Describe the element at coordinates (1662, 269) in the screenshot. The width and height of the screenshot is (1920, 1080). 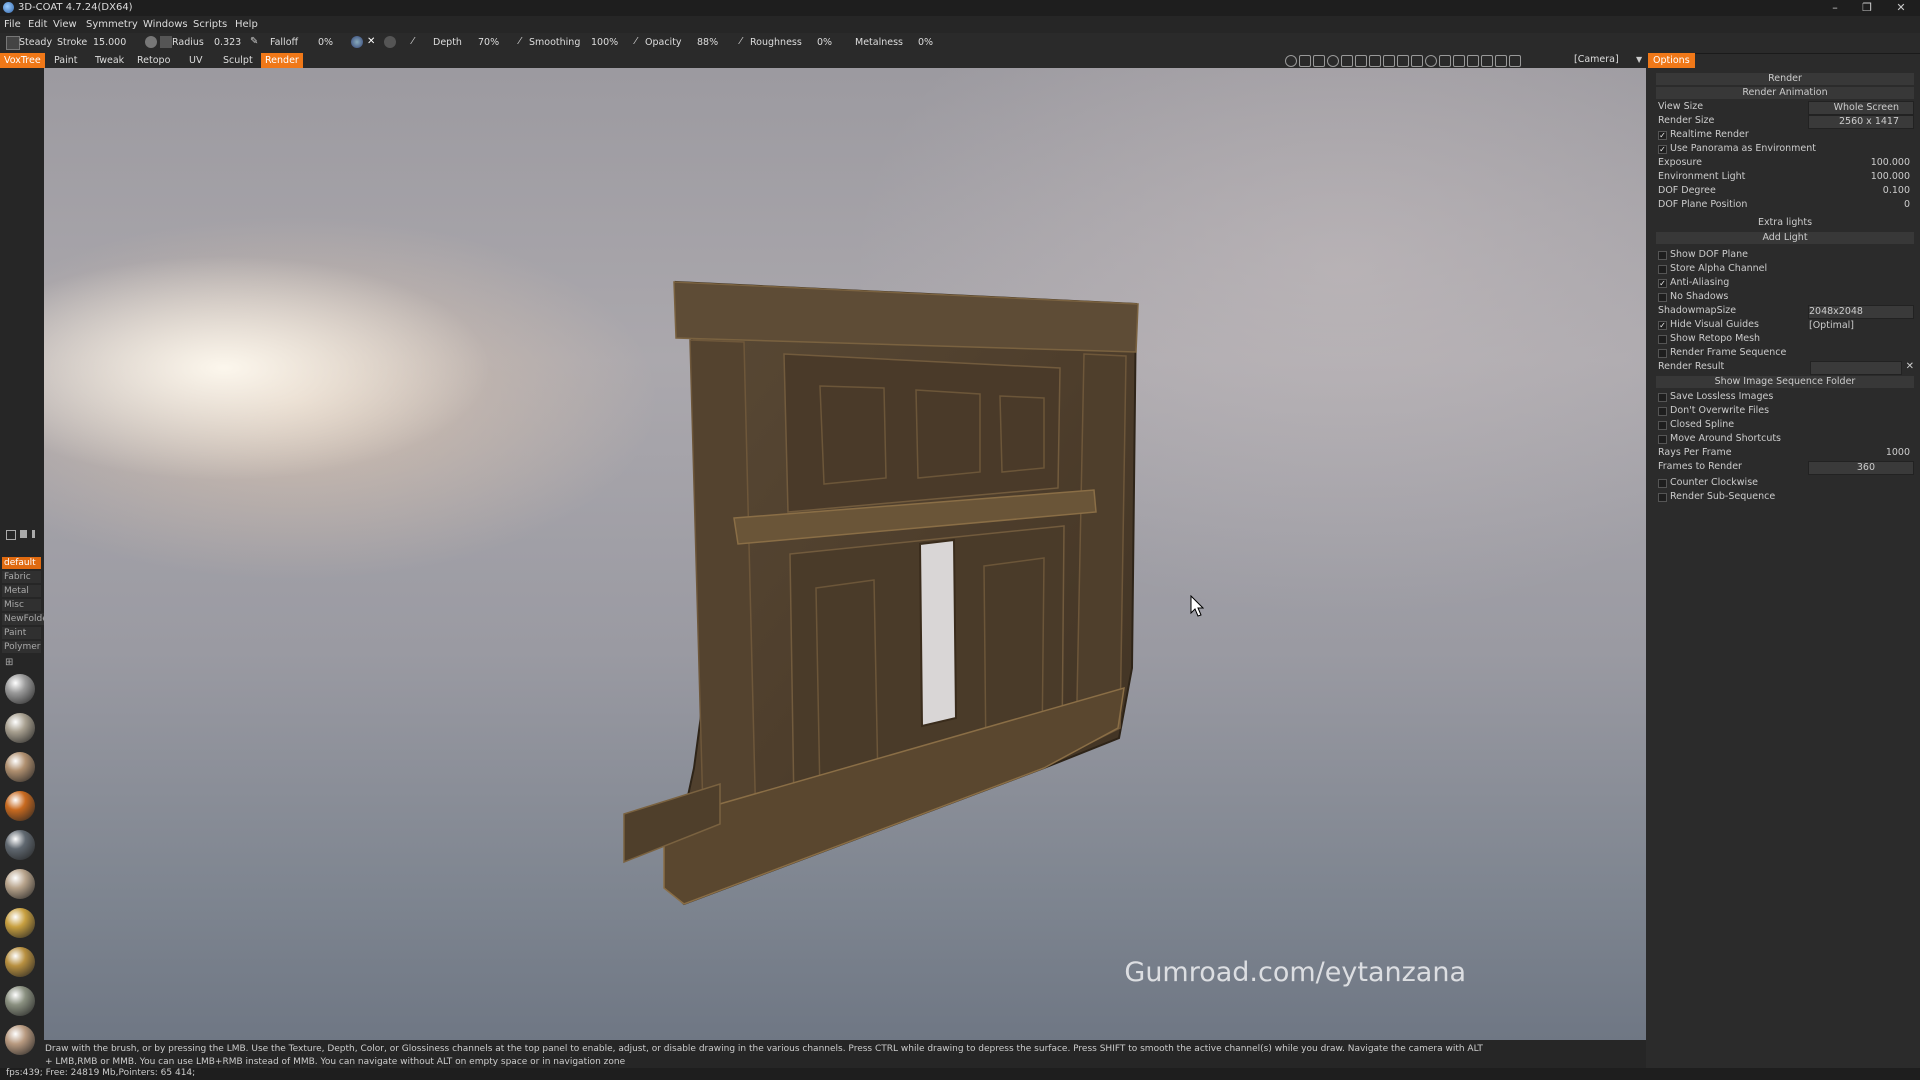
I see `store-alpha-checkbox` at that location.